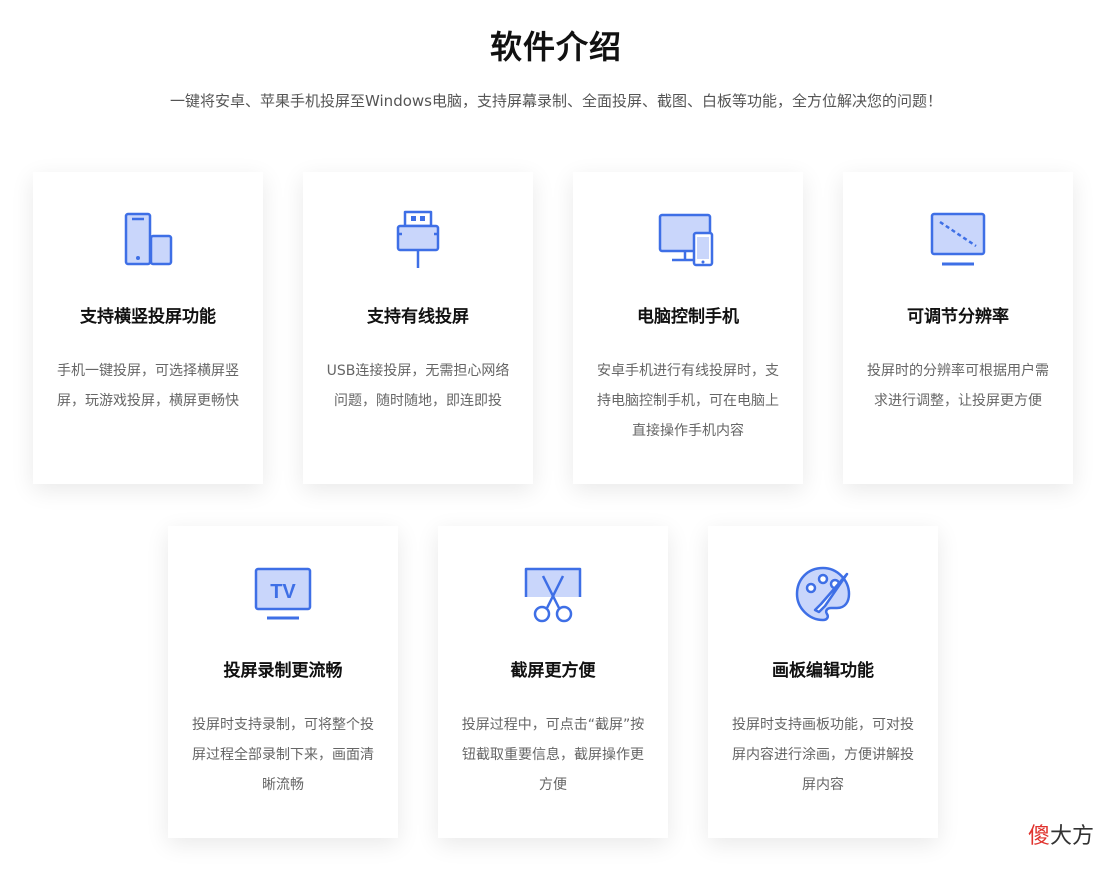  I want to click on card-title: 画板编辑功能, so click(823, 671).